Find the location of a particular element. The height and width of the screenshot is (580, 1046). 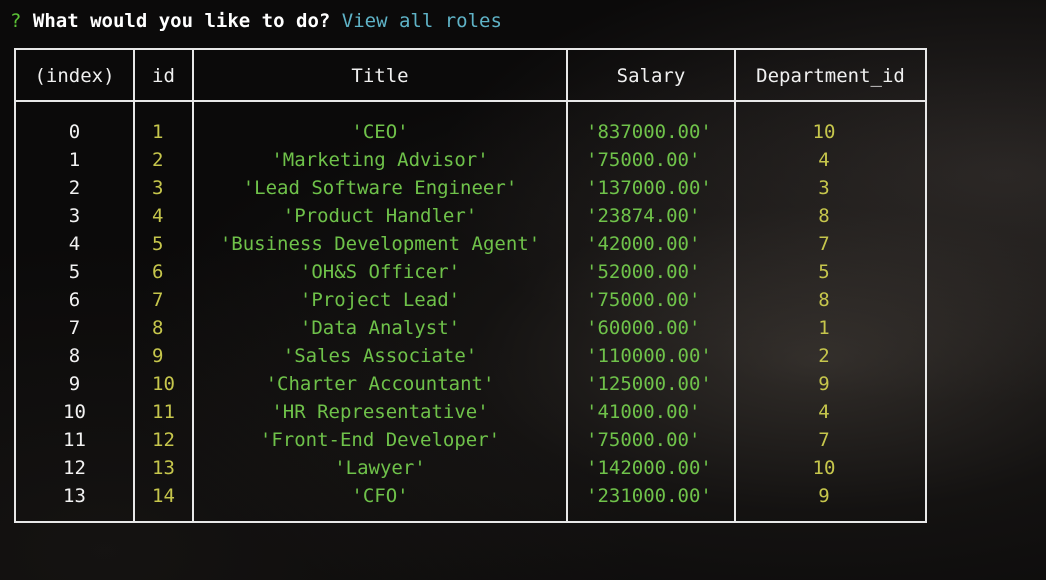

cell-id: 2 is located at coordinates (158, 160).